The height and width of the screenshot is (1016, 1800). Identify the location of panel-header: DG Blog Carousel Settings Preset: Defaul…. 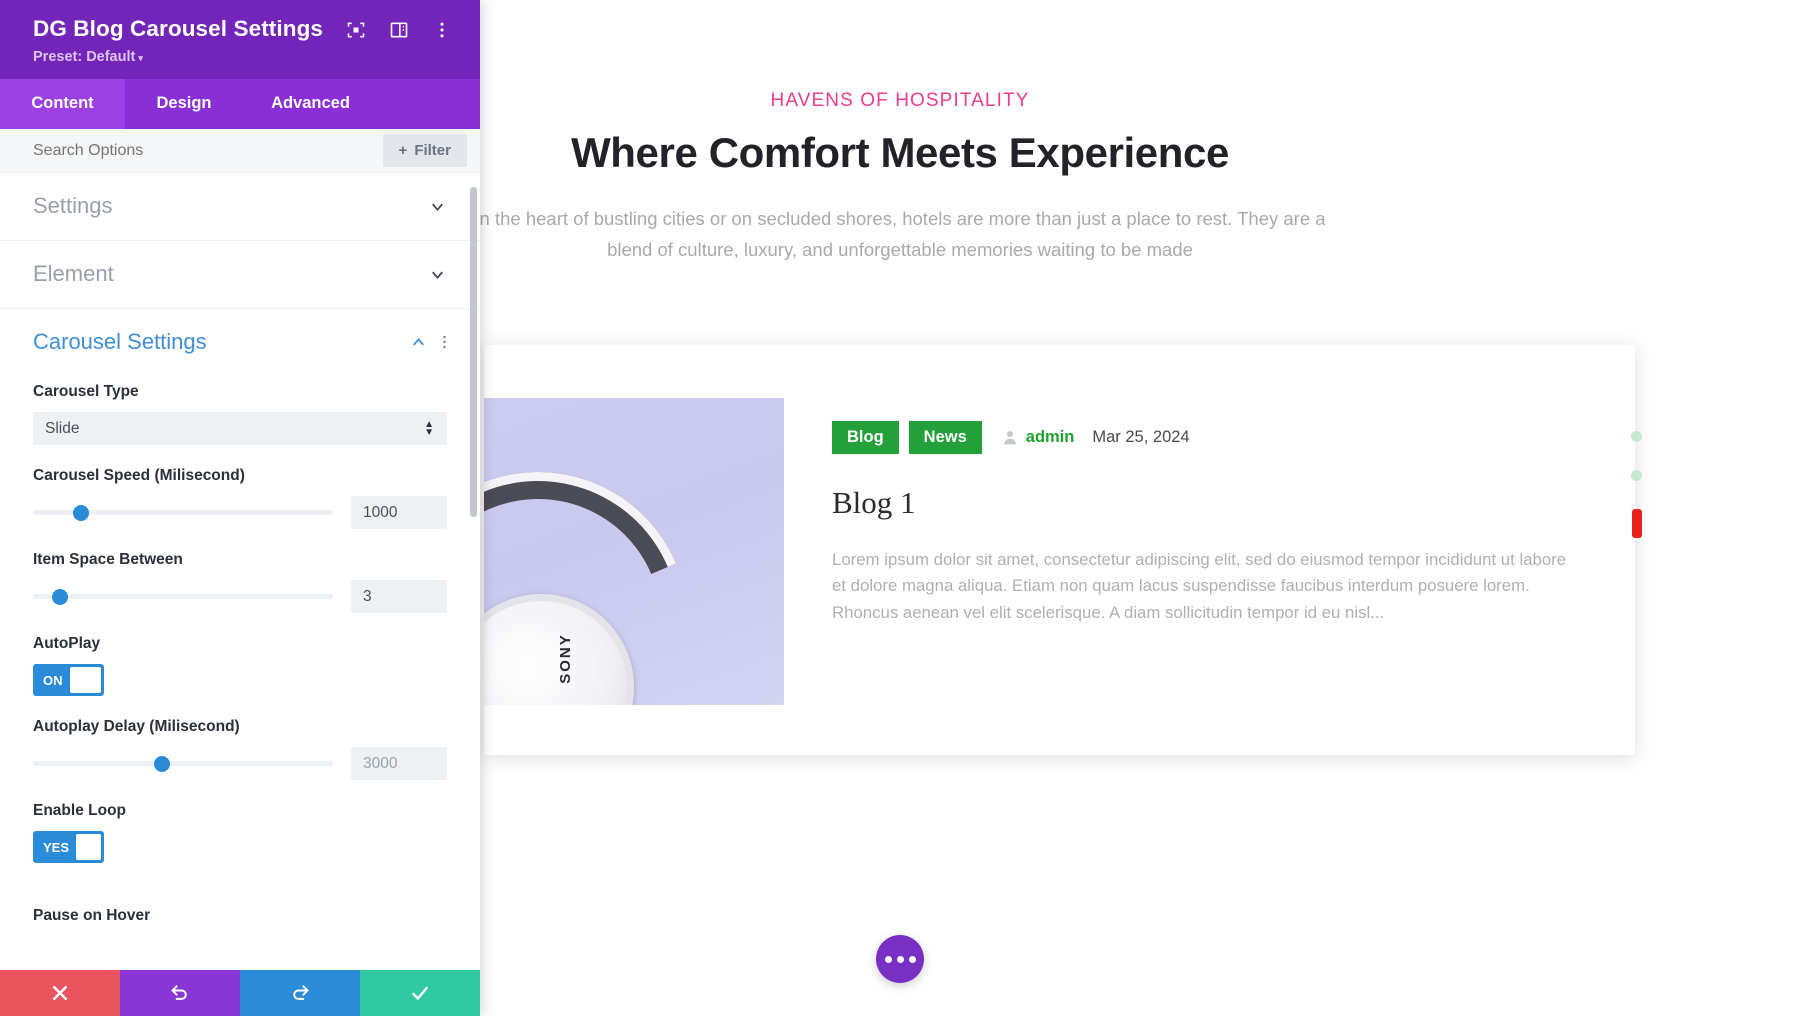
(240, 39).